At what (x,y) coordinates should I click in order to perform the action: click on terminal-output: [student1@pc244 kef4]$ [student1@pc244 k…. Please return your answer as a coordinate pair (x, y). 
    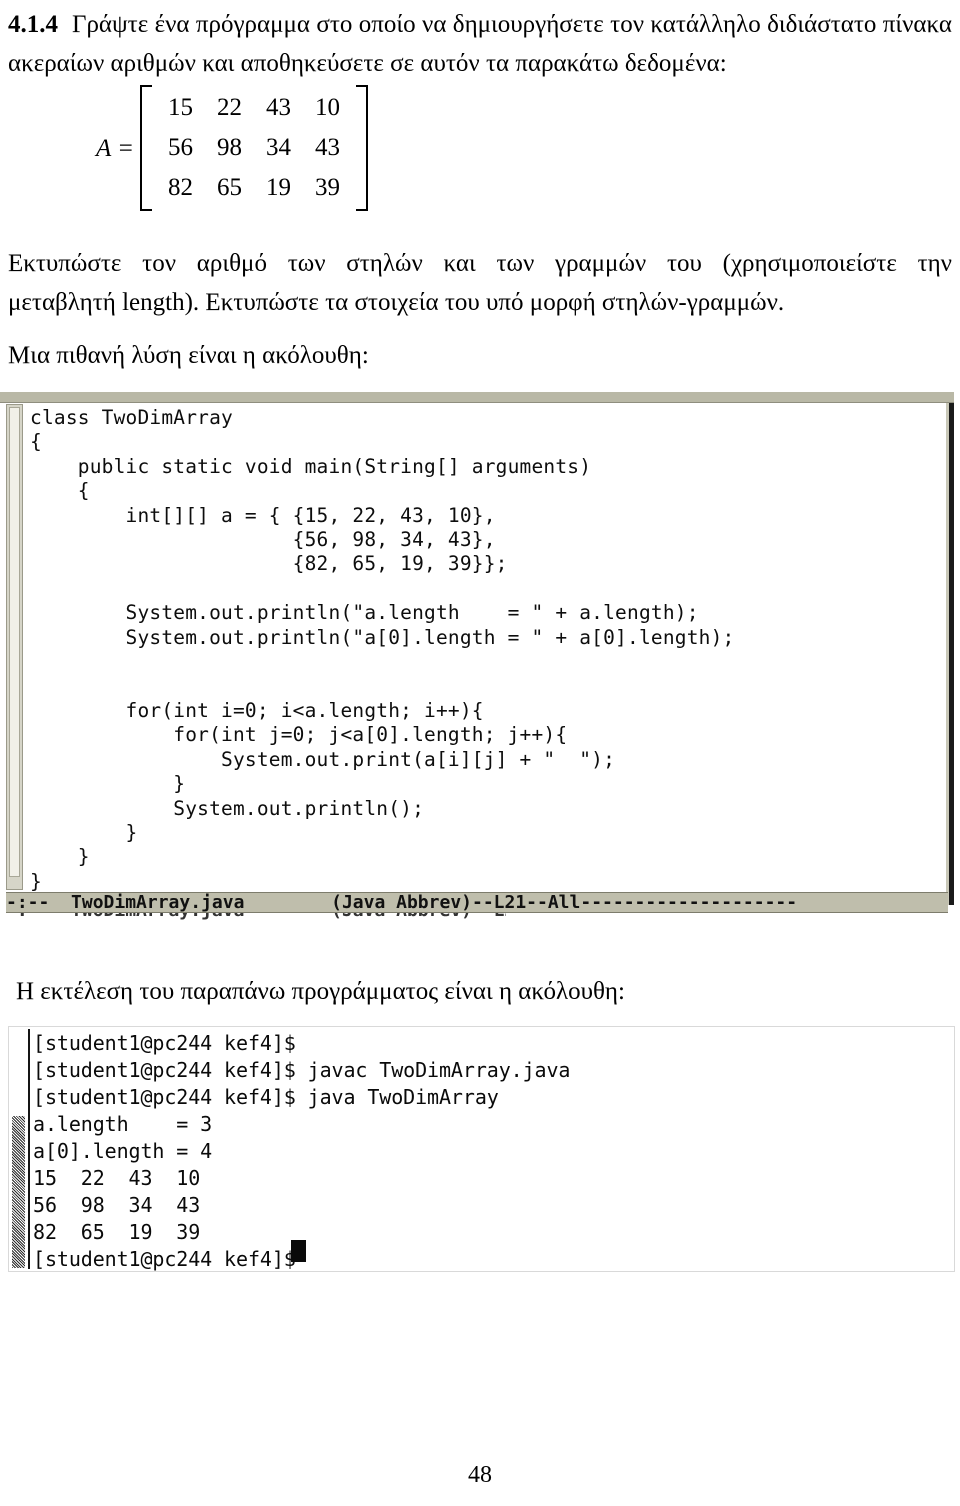
    Looking at the image, I should click on (302, 1151).